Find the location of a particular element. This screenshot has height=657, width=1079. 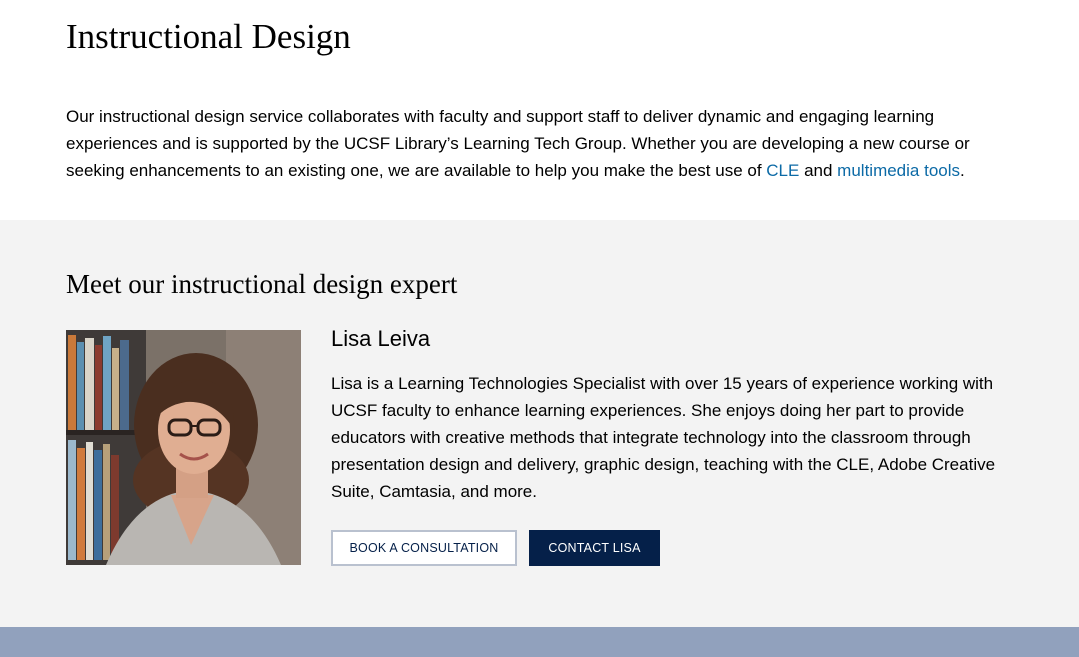

intro-text-after: . is located at coordinates (962, 170).